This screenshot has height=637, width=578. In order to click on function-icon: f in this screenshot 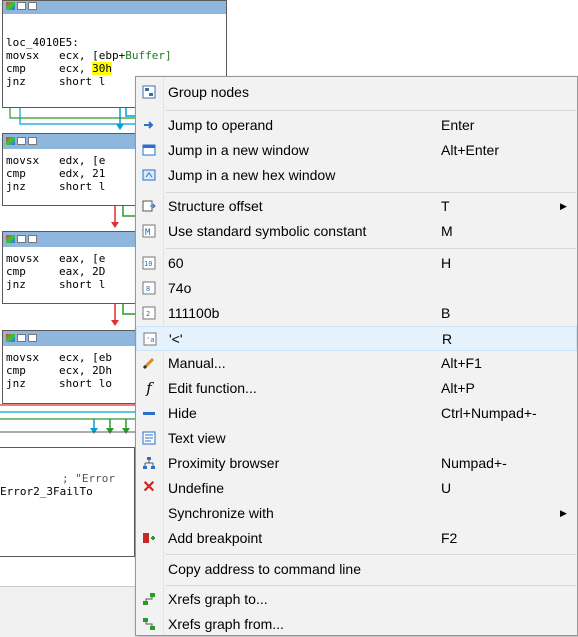, I will do `click(149, 388)`.